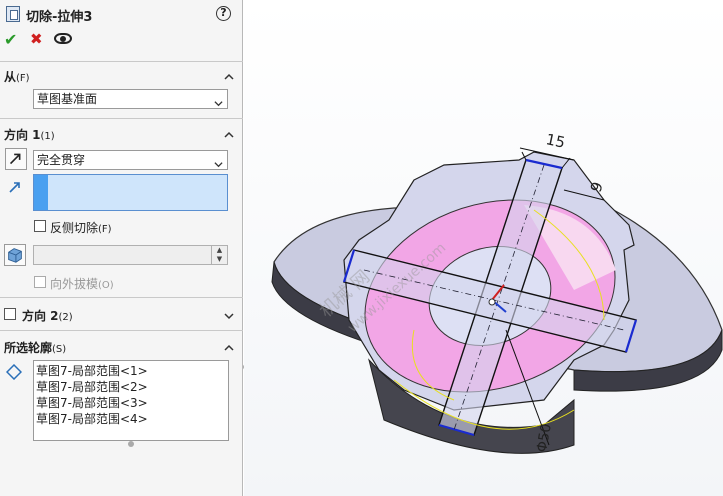 This screenshot has height=496, width=723. What do you see at coordinates (132, 371) in the screenshot?
I see `list-item: 草图7-局部范围<1>` at bounding box center [132, 371].